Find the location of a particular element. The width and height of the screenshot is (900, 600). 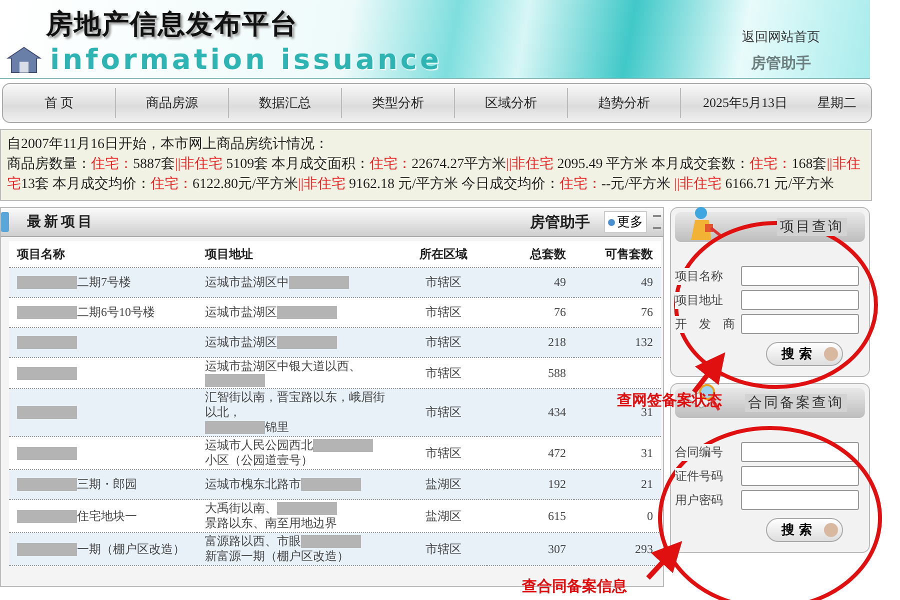

project-address: 运城市槐东北路市 is located at coordinates (253, 484).